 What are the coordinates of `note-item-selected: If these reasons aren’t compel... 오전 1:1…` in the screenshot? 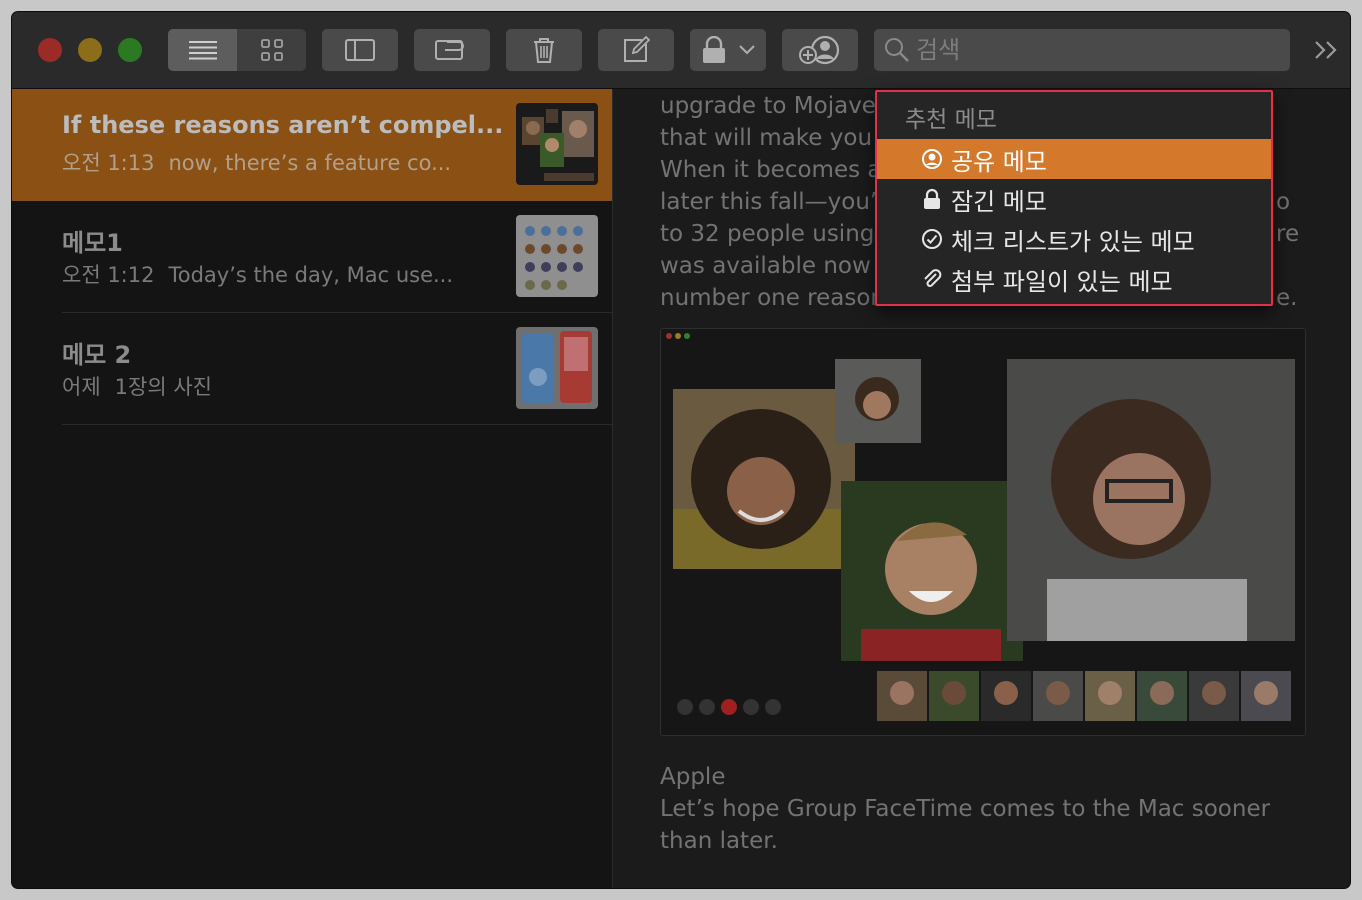 It's located at (312, 145).